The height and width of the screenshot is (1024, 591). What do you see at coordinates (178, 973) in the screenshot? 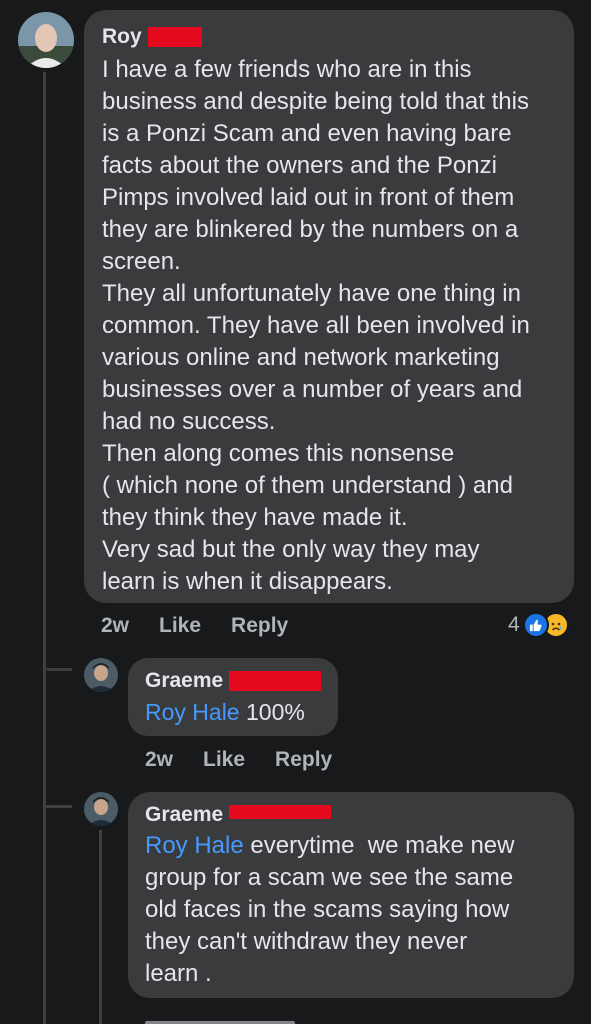
I see `reply-line: learn .` at bounding box center [178, 973].